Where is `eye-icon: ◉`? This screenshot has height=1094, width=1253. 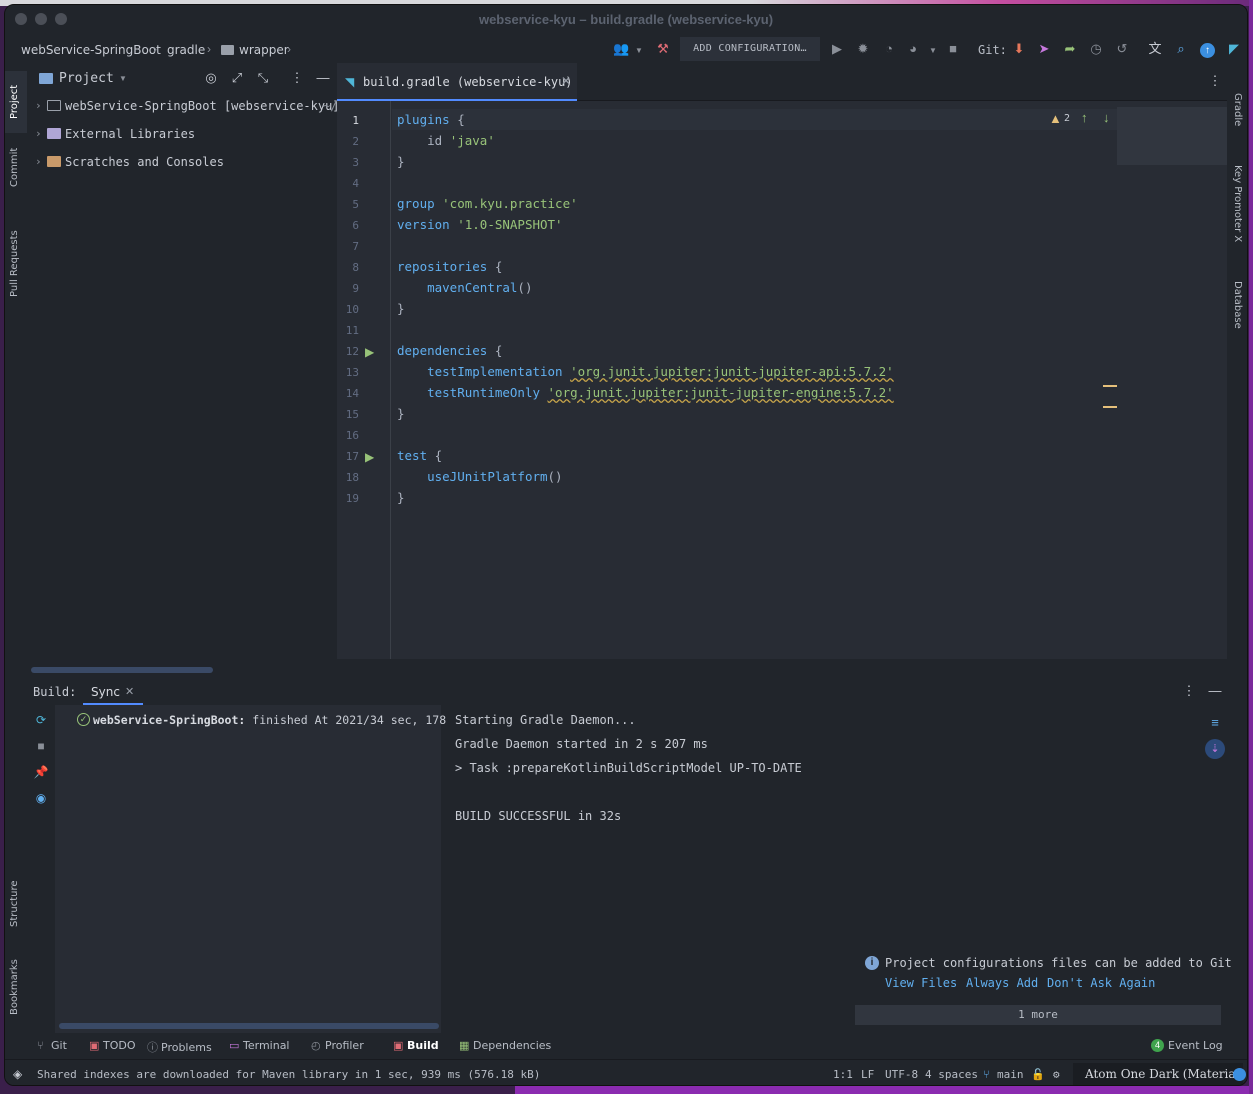
eye-icon: ◉ is located at coordinates (41, 799).